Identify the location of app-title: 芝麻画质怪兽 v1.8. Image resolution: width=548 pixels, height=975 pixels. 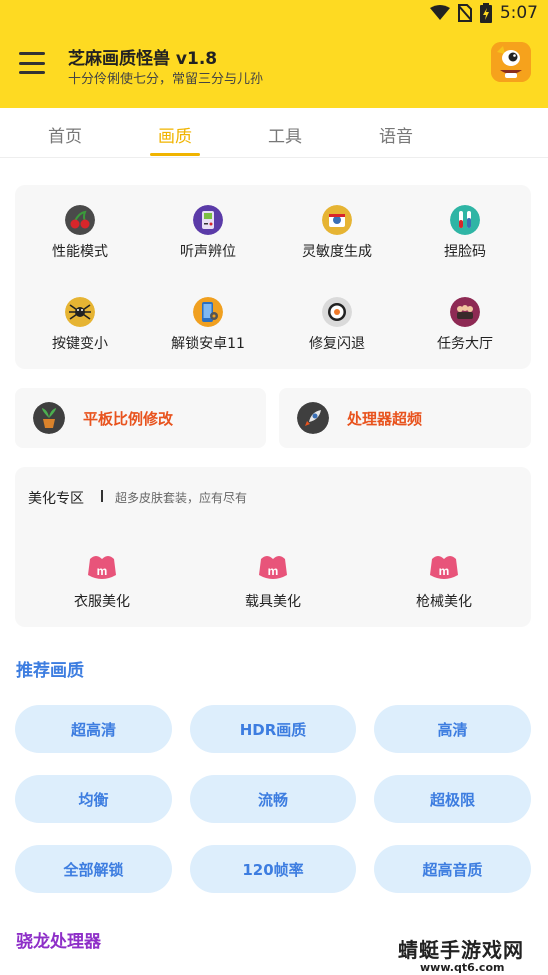
(143, 59).